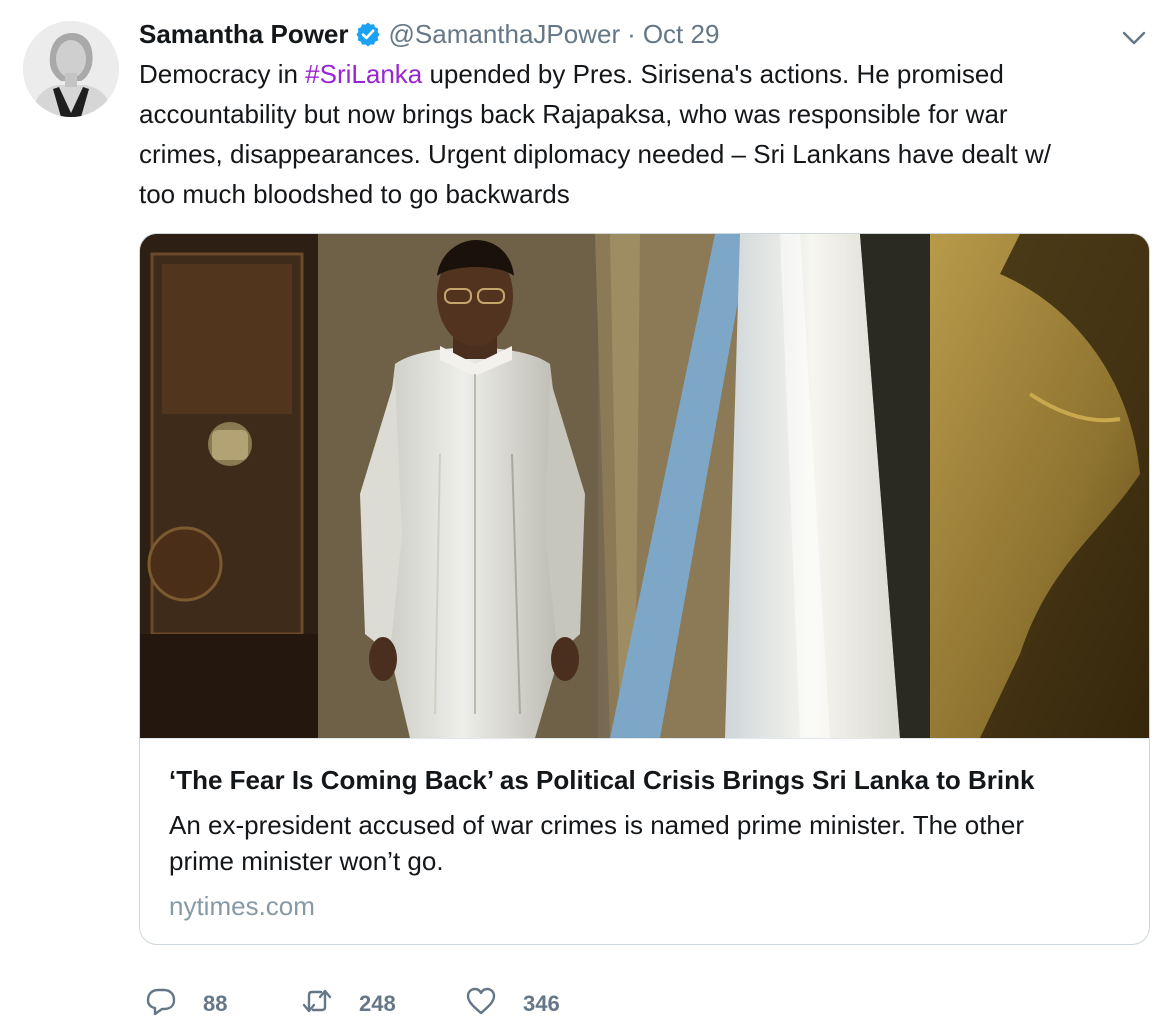  Describe the element at coordinates (215, 1003) in the screenshot. I see `reply-count: 88` at that location.